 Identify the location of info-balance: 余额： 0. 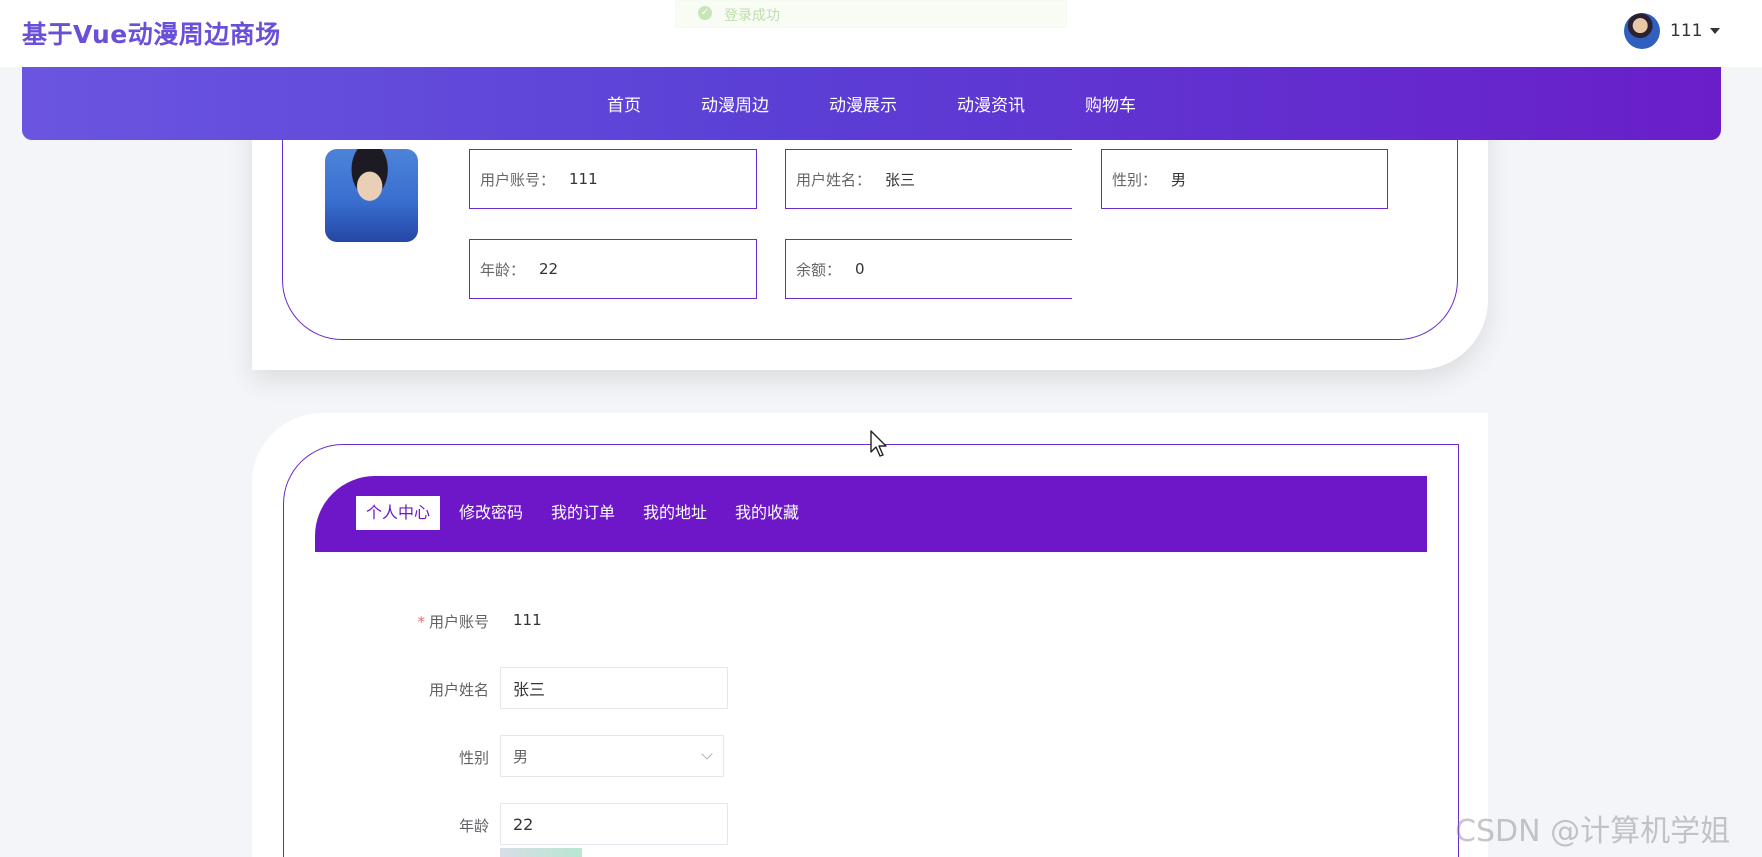
(928, 269).